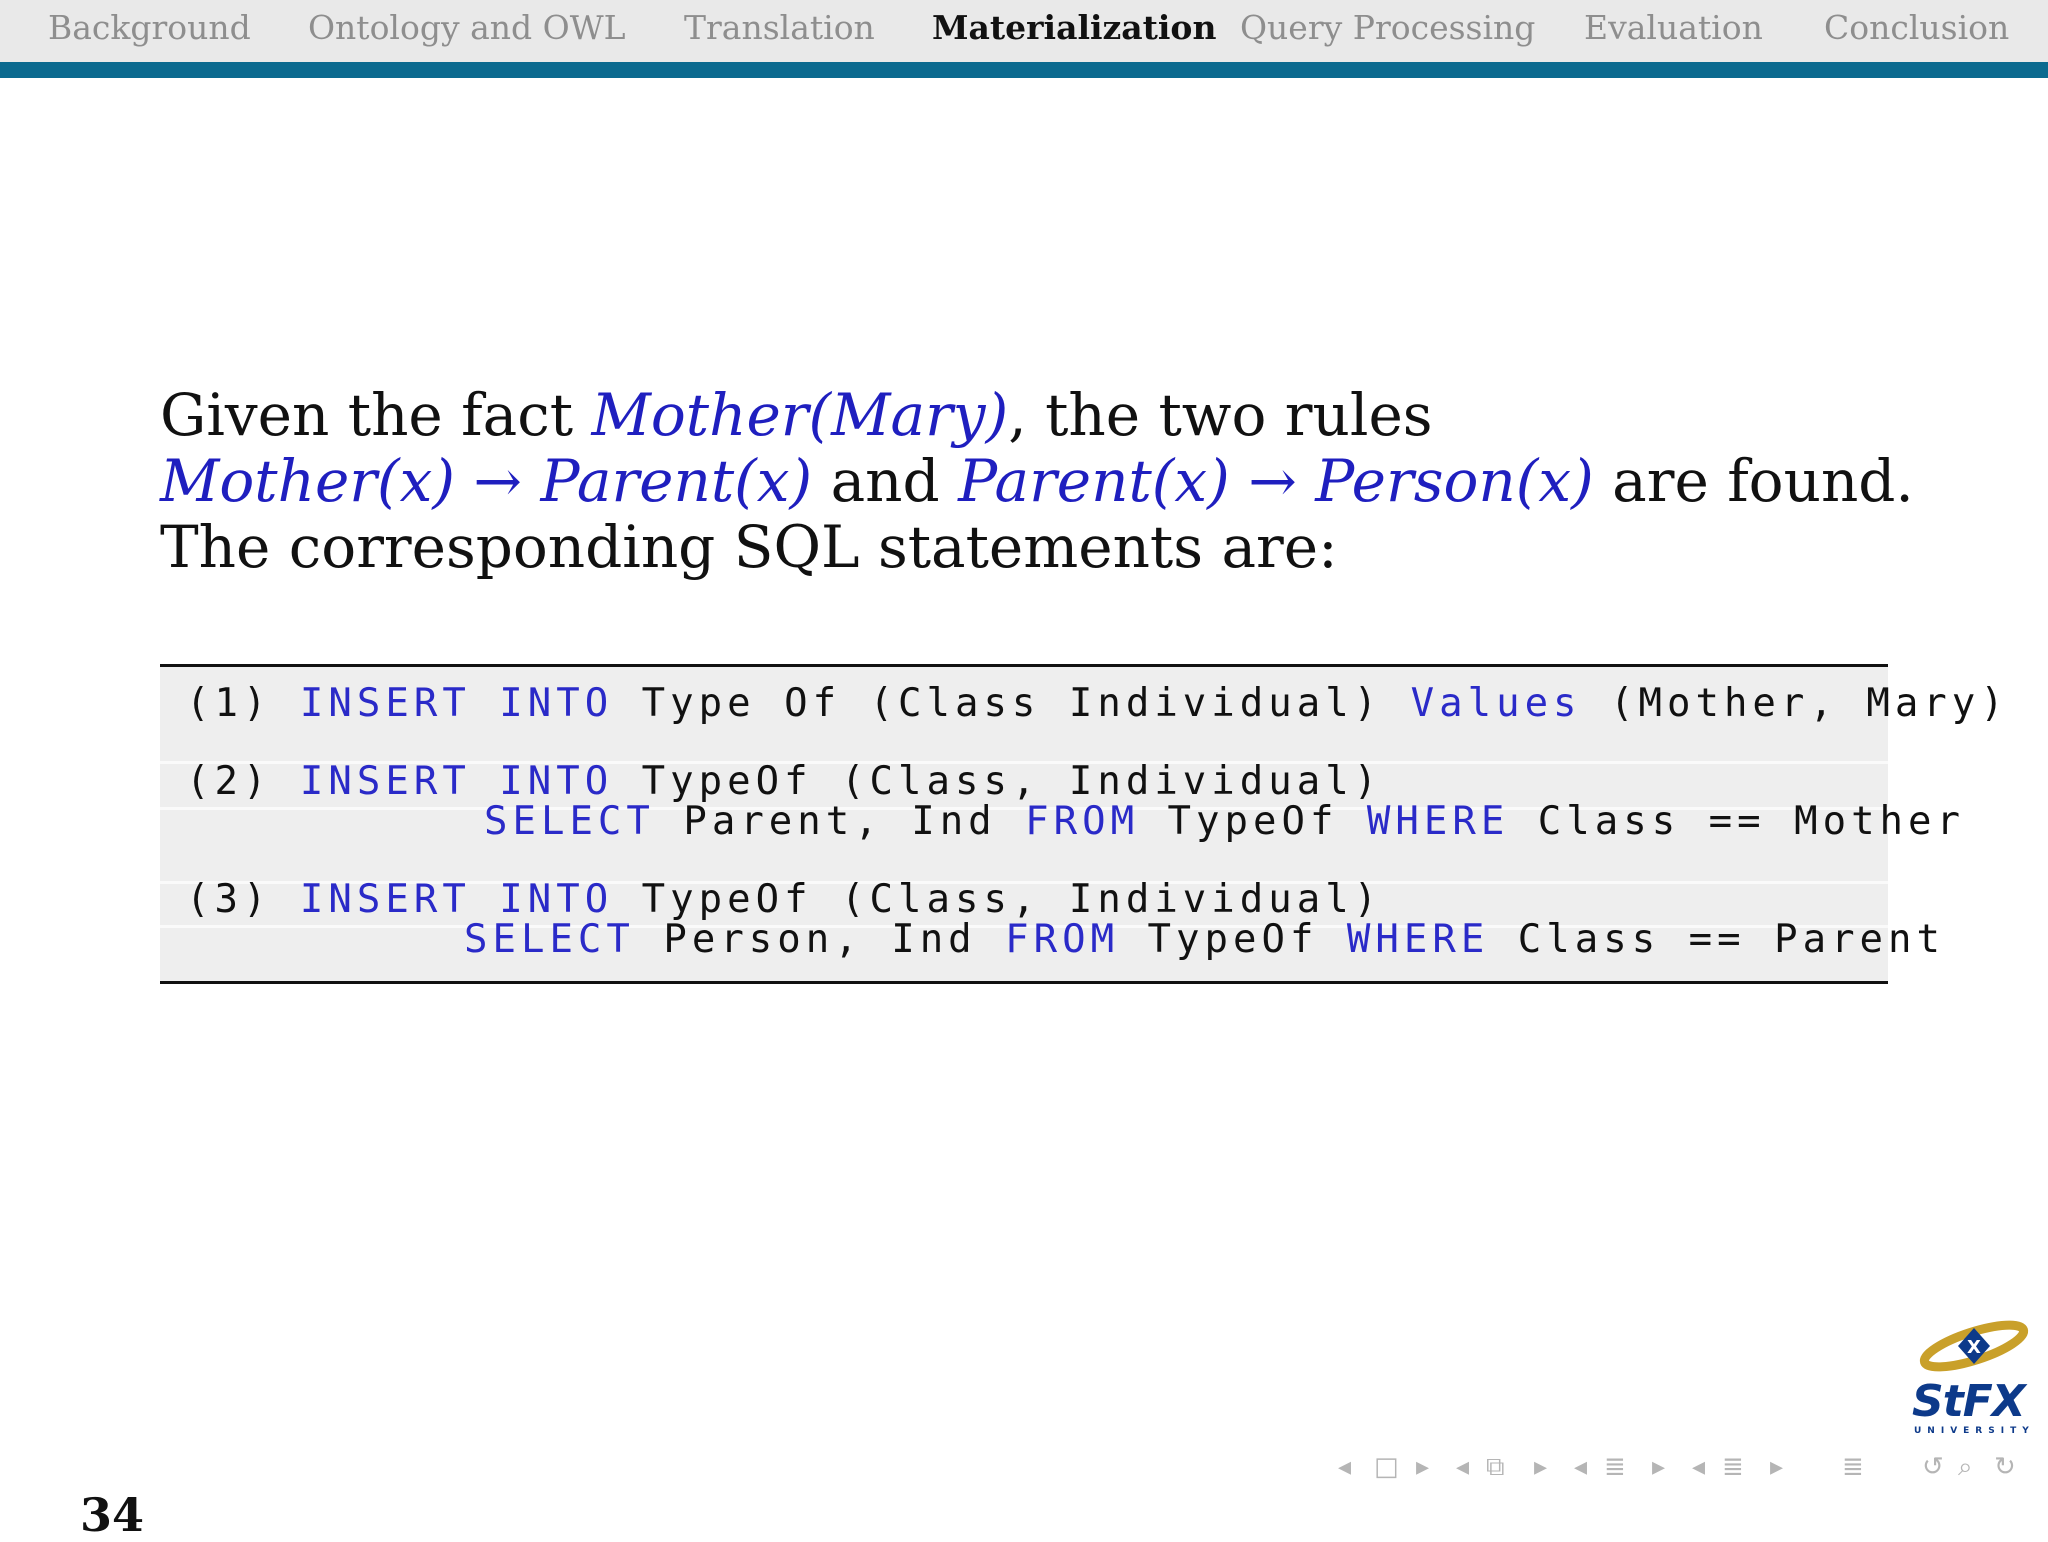  I want to click on fact-math: Mother(Mary), so click(800, 415).